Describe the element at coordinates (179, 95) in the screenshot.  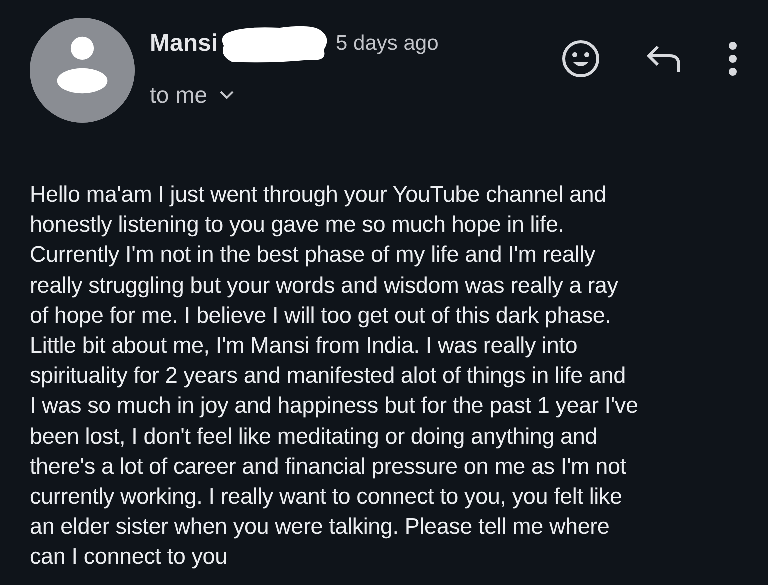
I see `recipient-label: to me` at that location.